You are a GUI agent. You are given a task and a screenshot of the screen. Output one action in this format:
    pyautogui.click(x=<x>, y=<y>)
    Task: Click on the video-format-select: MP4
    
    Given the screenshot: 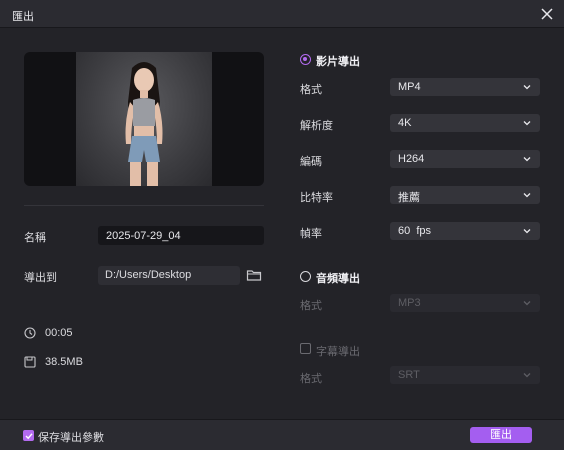 What is the action you would take?
    pyautogui.click(x=465, y=87)
    